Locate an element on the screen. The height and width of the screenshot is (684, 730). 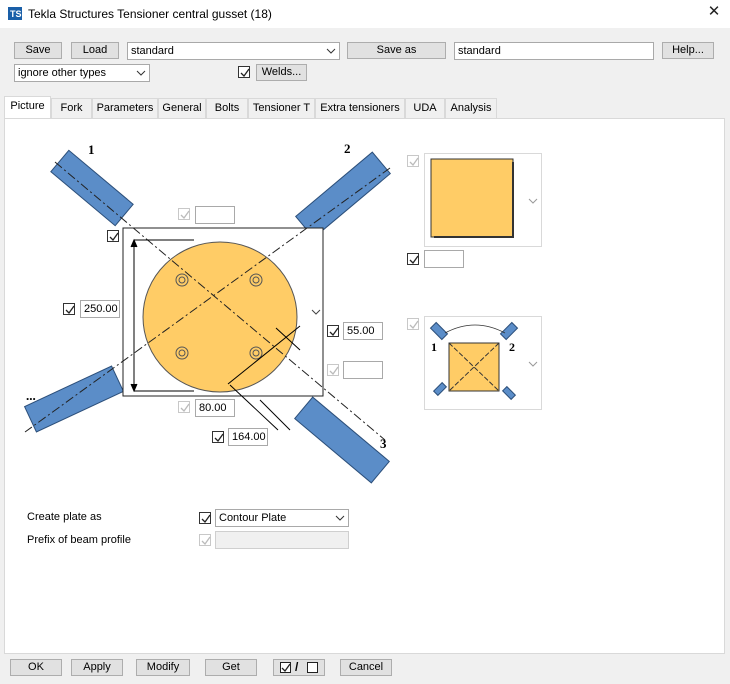
member-label-1: 1 is located at coordinates (91, 149).